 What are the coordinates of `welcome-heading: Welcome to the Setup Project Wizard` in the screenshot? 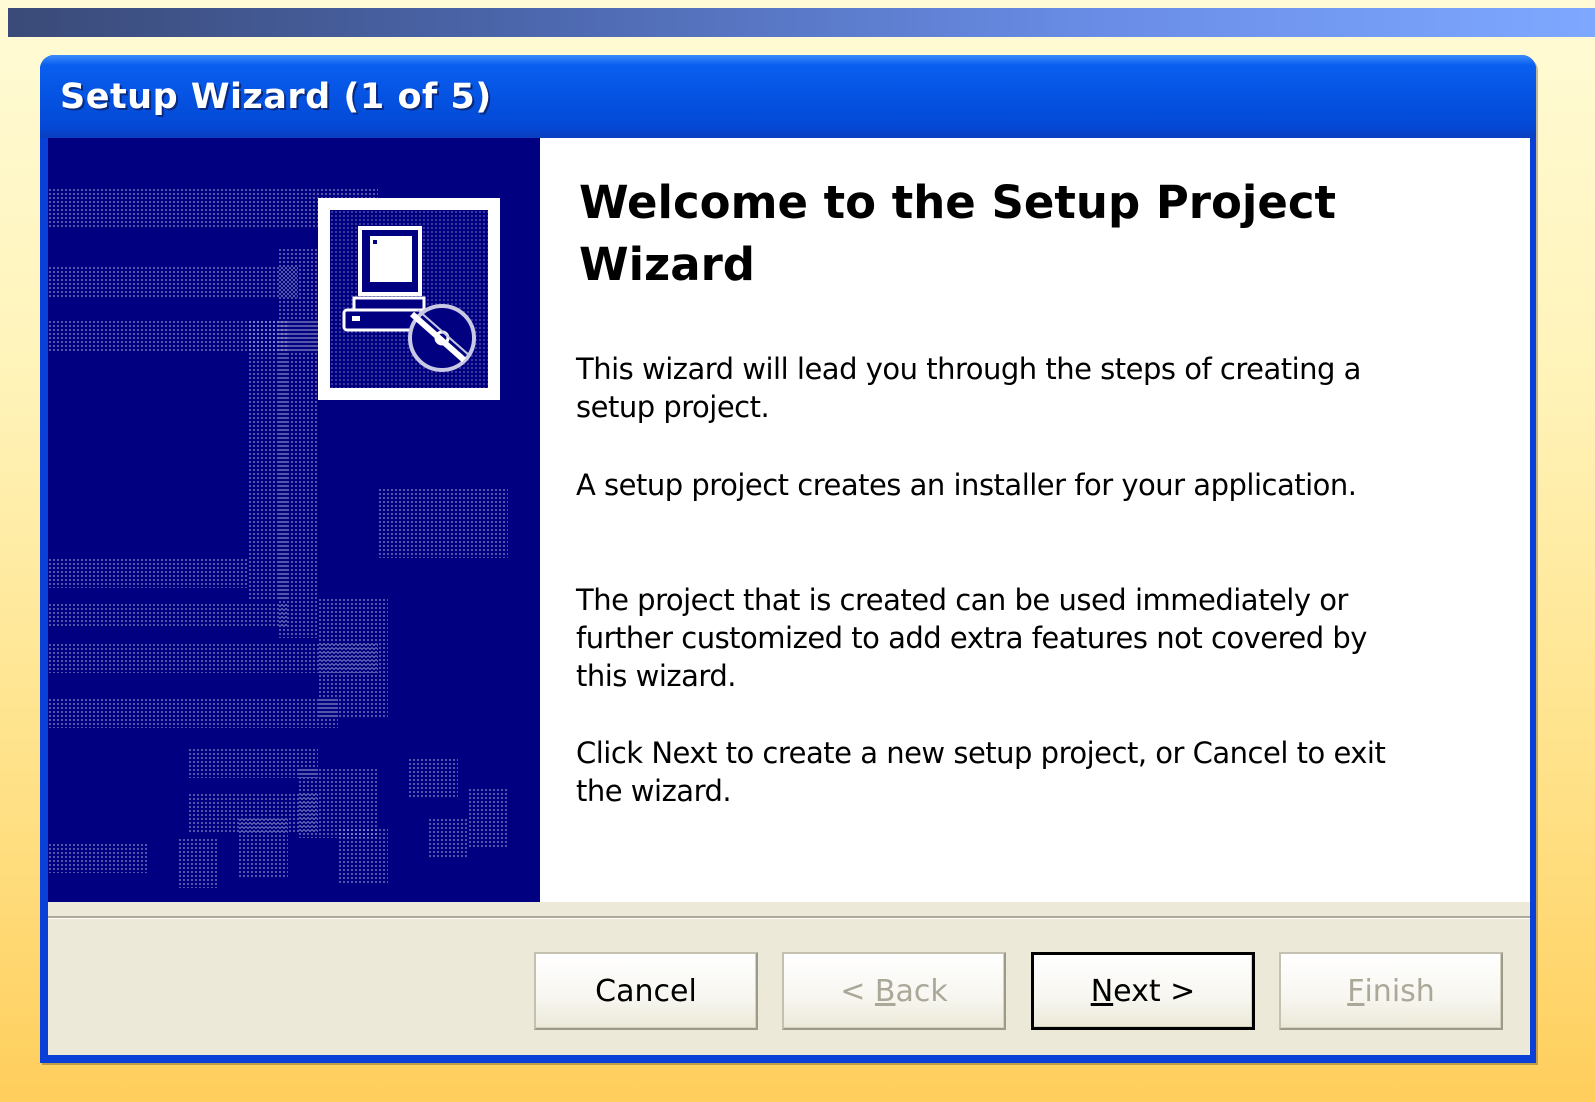 It's located at (958, 233).